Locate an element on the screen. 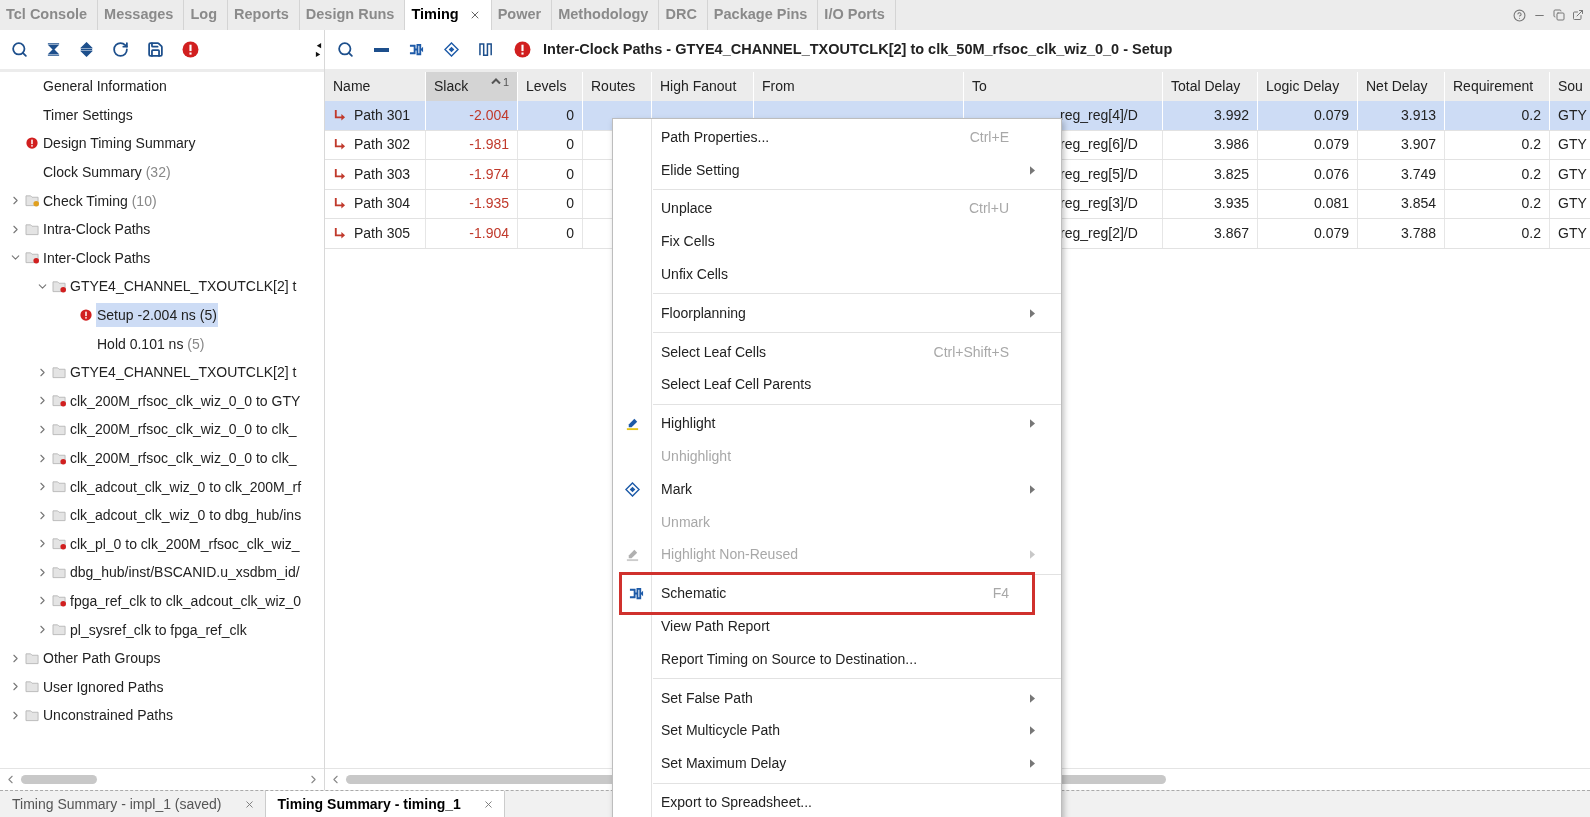  tree-item: Unconstrained Paths is located at coordinates (108, 715).